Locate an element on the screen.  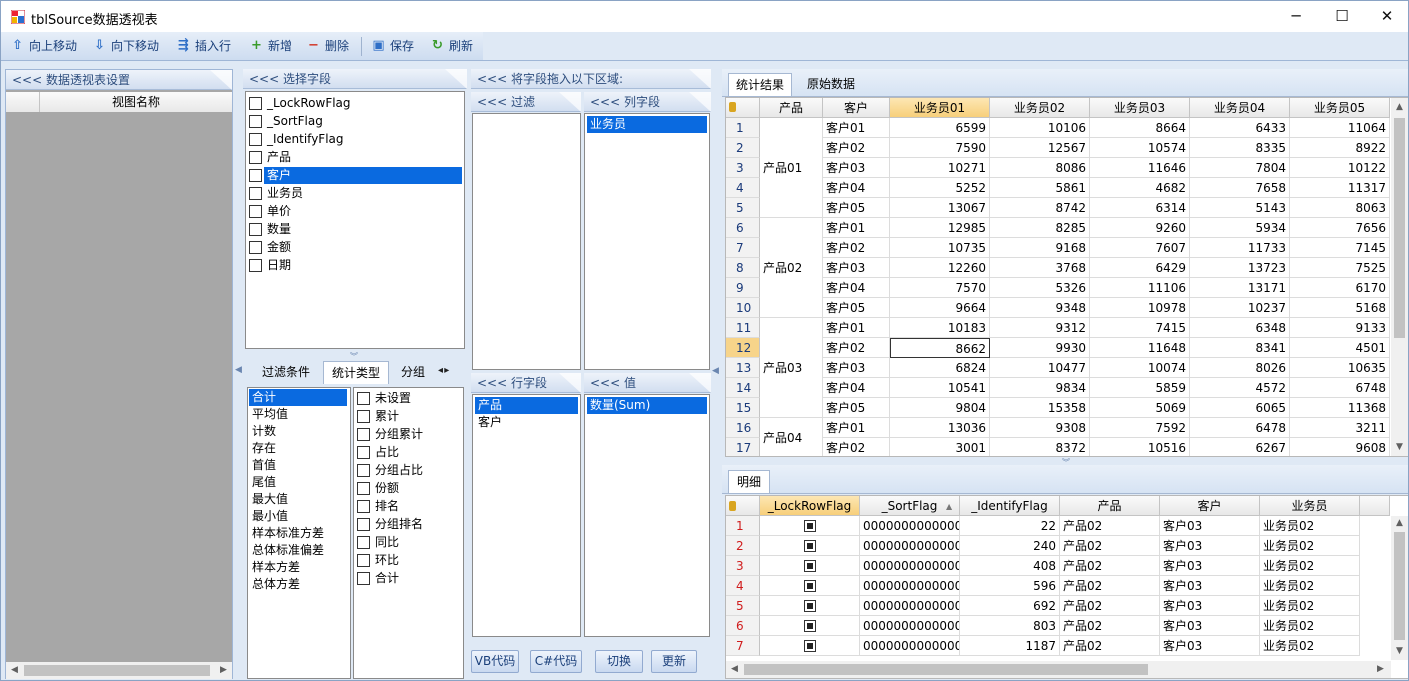
pivot-value-cell: 7658 is located at coordinates (1240, 188).